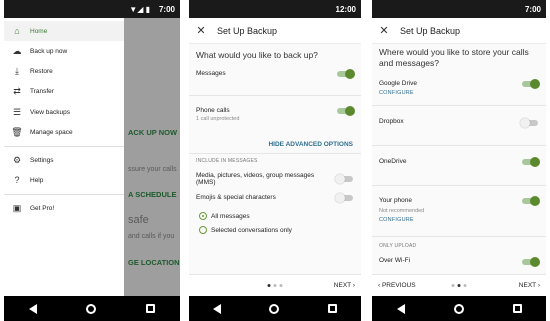  Describe the element at coordinates (345, 9) in the screenshot. I see `status-time: 12:00` at that location.